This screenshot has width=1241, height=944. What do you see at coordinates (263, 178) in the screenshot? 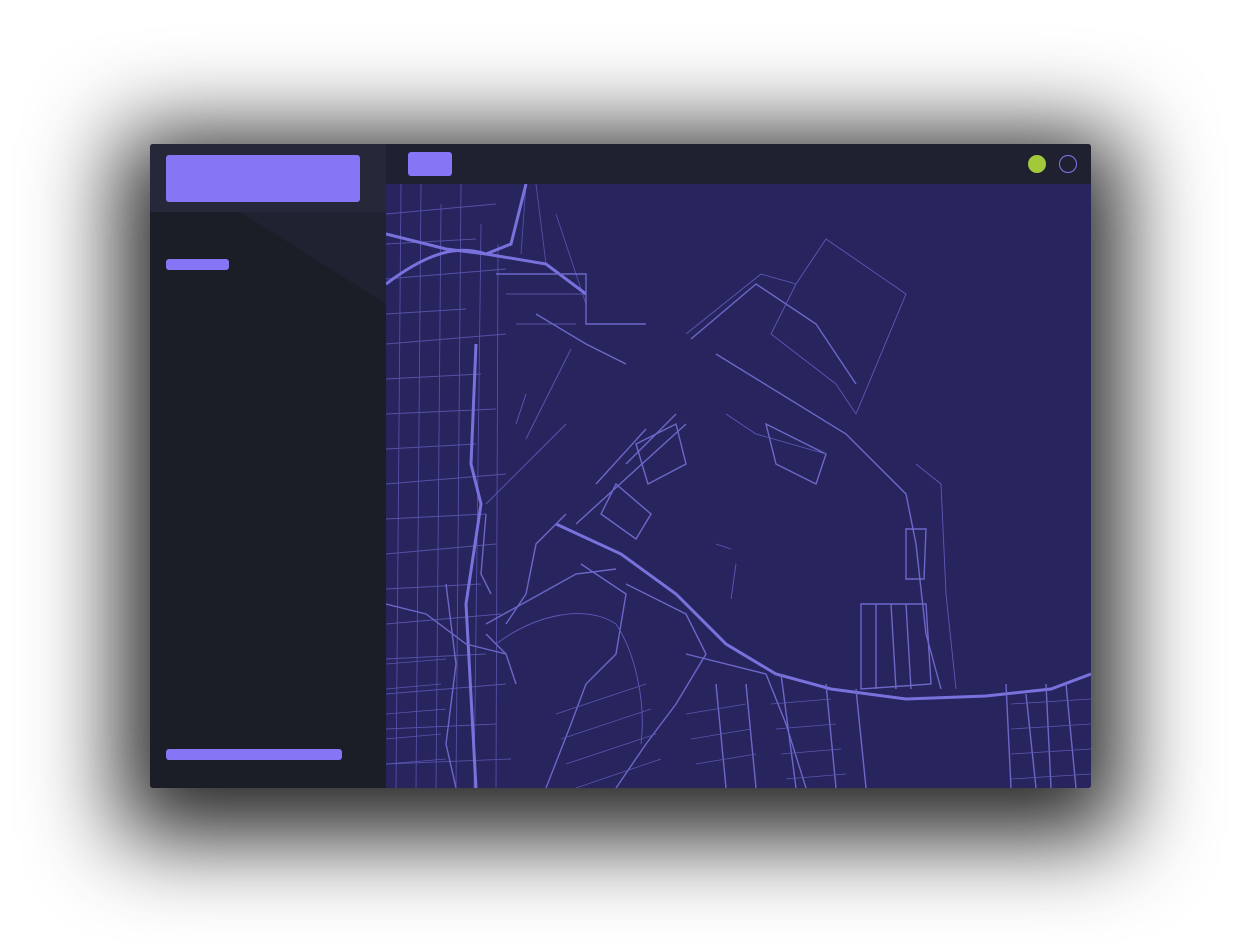
I see `brand-button` at bounding box center [263, 178].